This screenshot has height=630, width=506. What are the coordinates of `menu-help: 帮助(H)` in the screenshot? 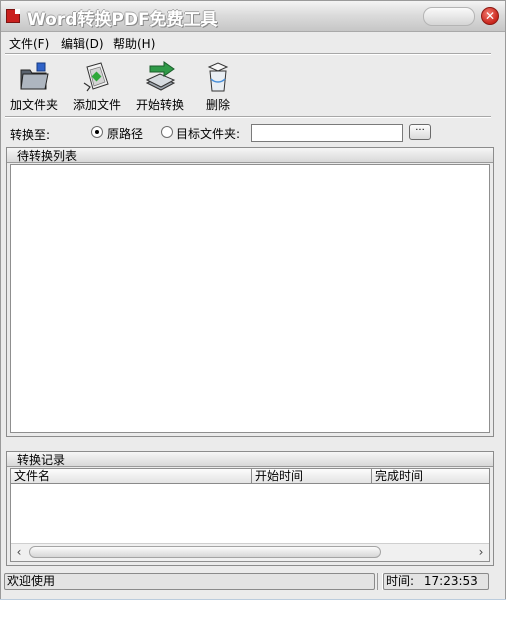 It's located at (134, 43).